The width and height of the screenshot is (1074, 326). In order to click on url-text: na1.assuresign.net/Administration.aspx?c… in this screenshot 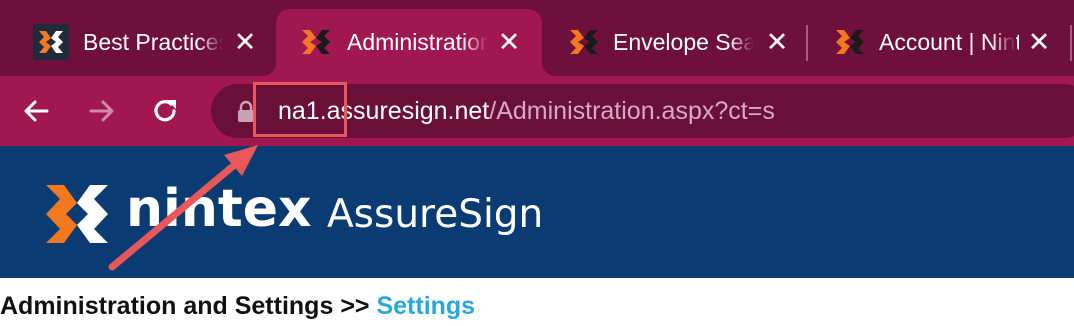, I will do `click(526, 111)`.